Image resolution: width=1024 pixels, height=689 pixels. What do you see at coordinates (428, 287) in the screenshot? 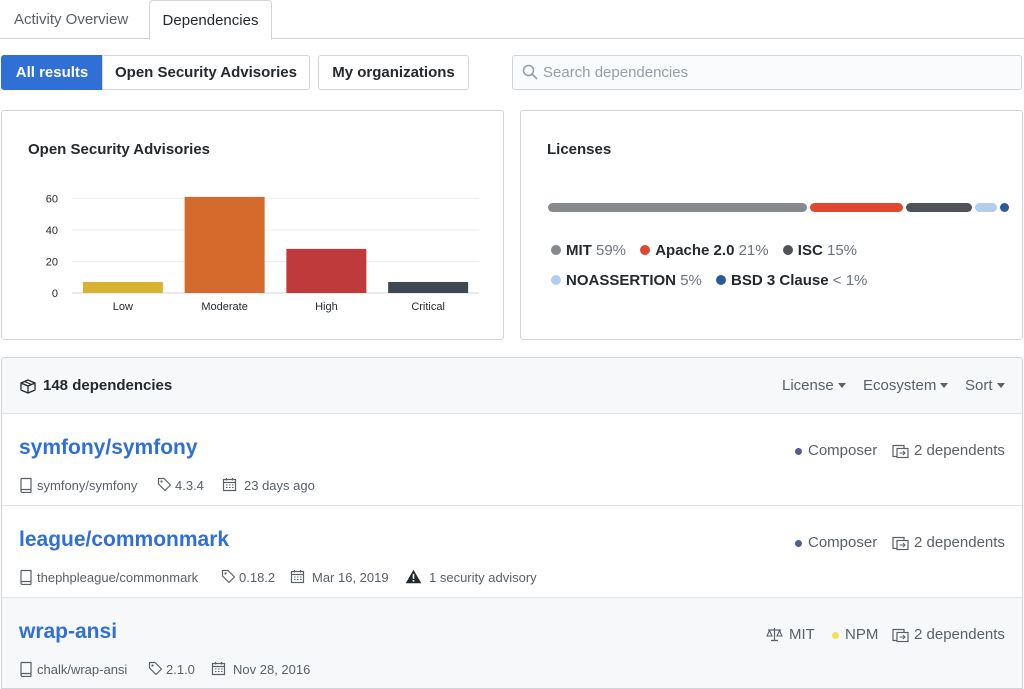
I see `bar-critical` at bounding box center [428, 287].